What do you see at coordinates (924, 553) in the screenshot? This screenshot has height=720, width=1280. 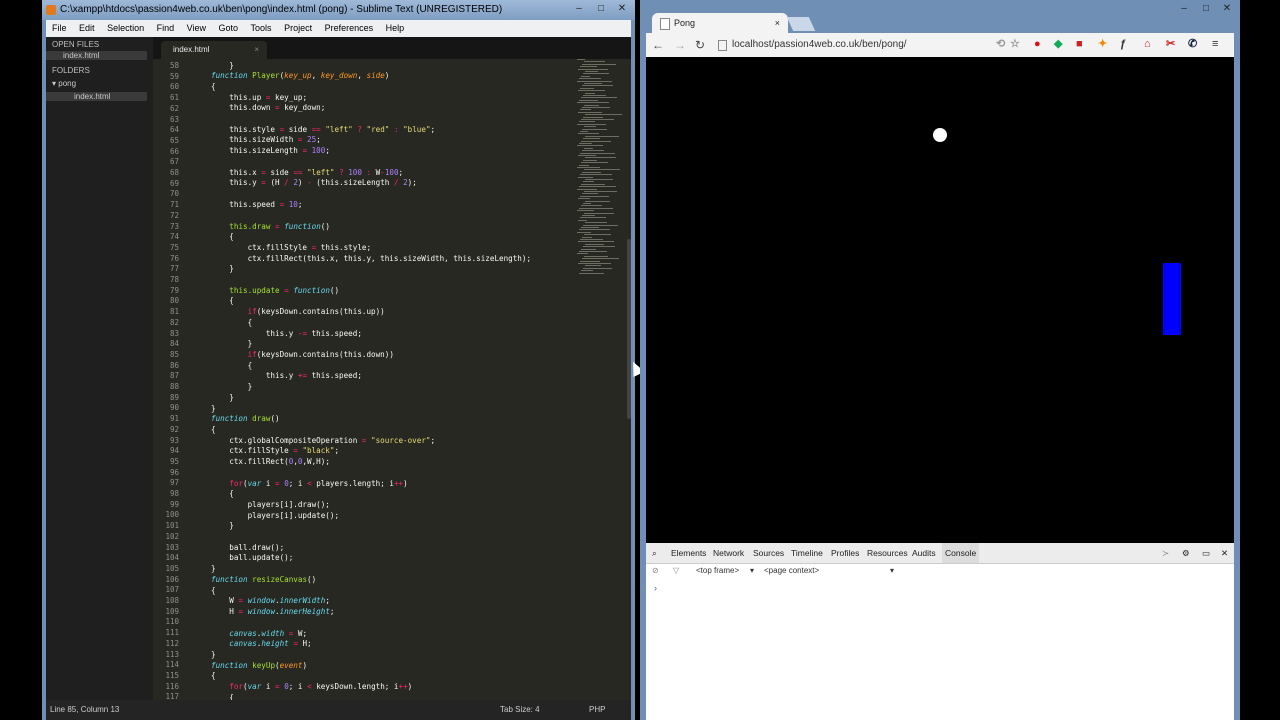 I see `tab-audits: Audits` at bounding box center [924, 553].